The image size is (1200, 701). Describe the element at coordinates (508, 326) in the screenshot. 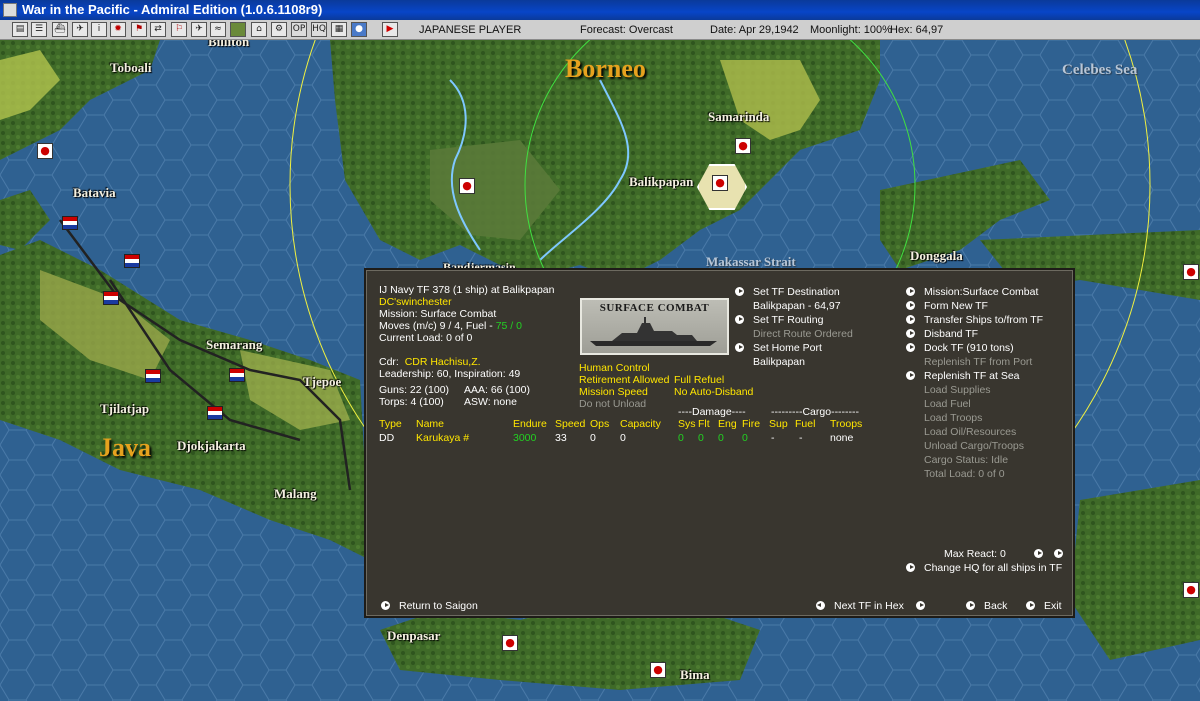

I see `tf-fuel-value: 75 / 0` at that location.